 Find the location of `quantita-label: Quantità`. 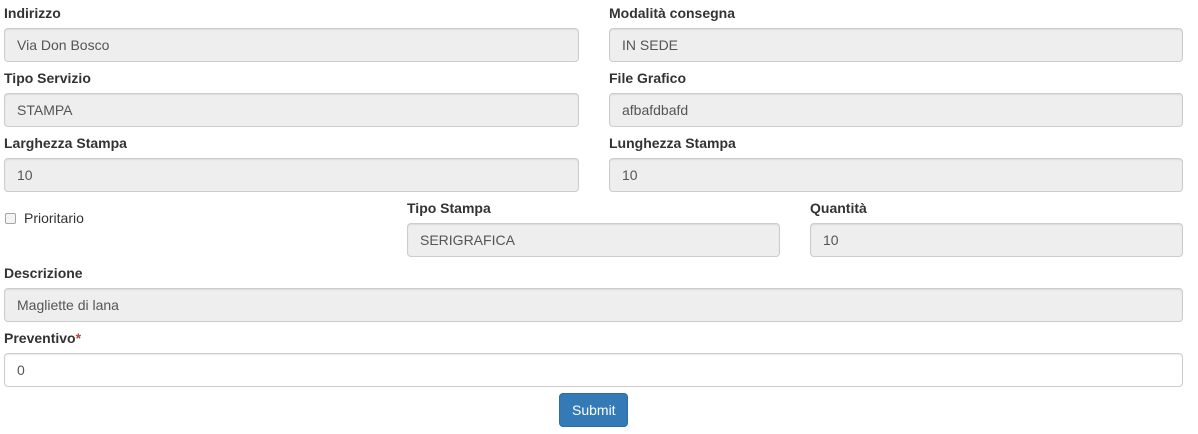

quantita-label: Quantità is located at coordinates (838, 208).